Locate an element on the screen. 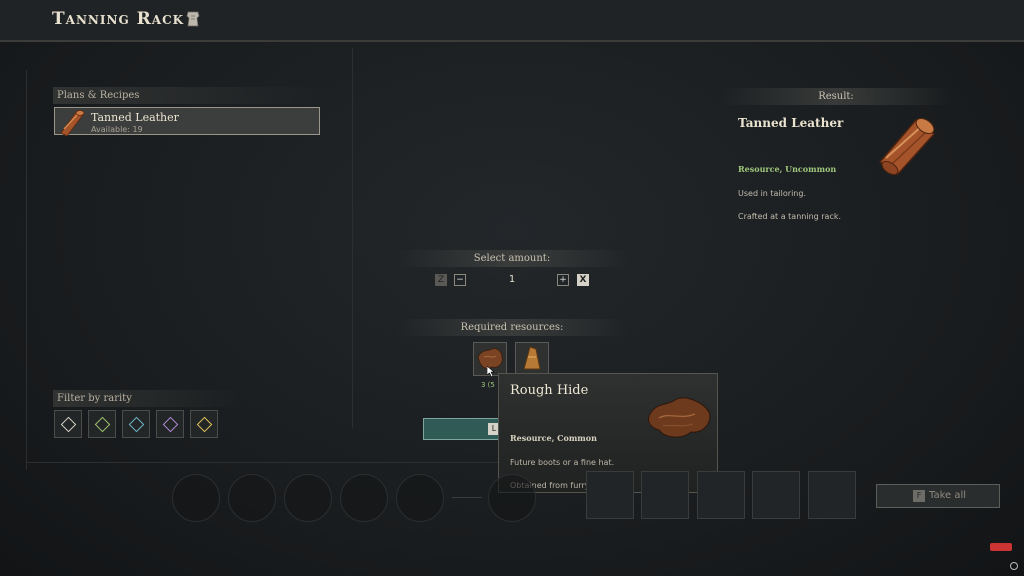  record-badge-icon is located at coordinates (1001, 547).